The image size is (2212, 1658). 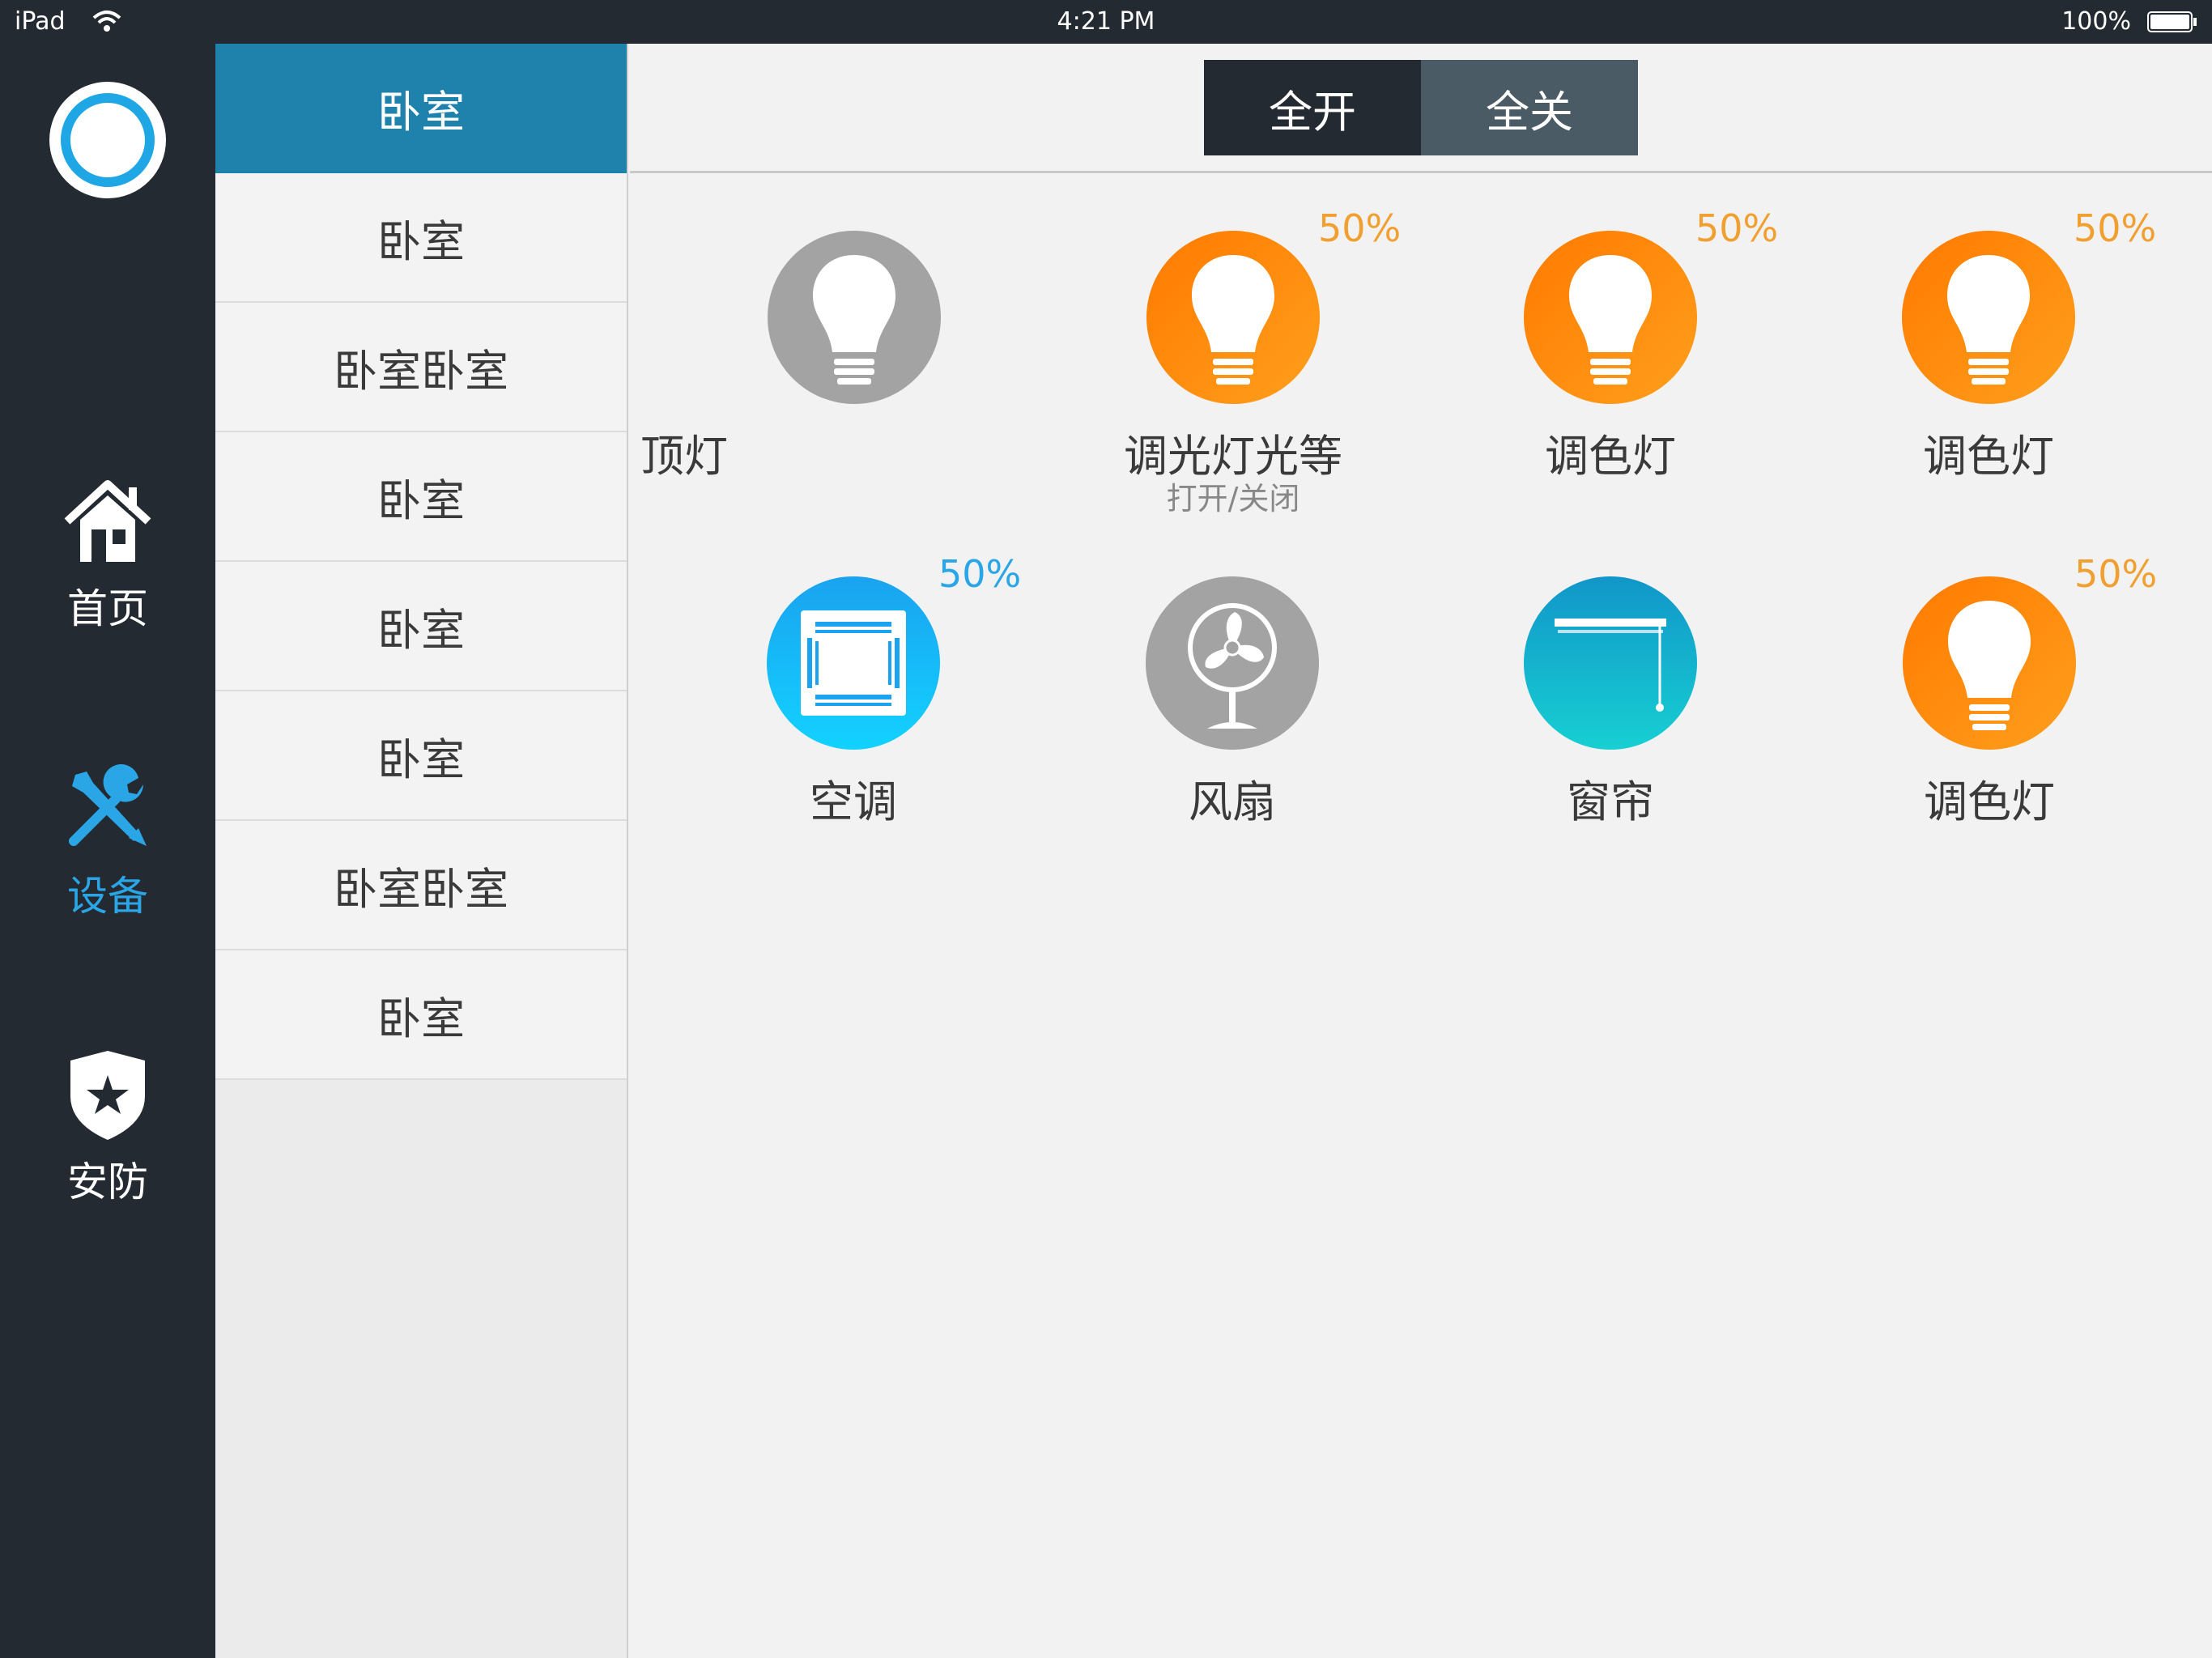 I want to click on nav-security: 安防, so click(x=108, y=1127).